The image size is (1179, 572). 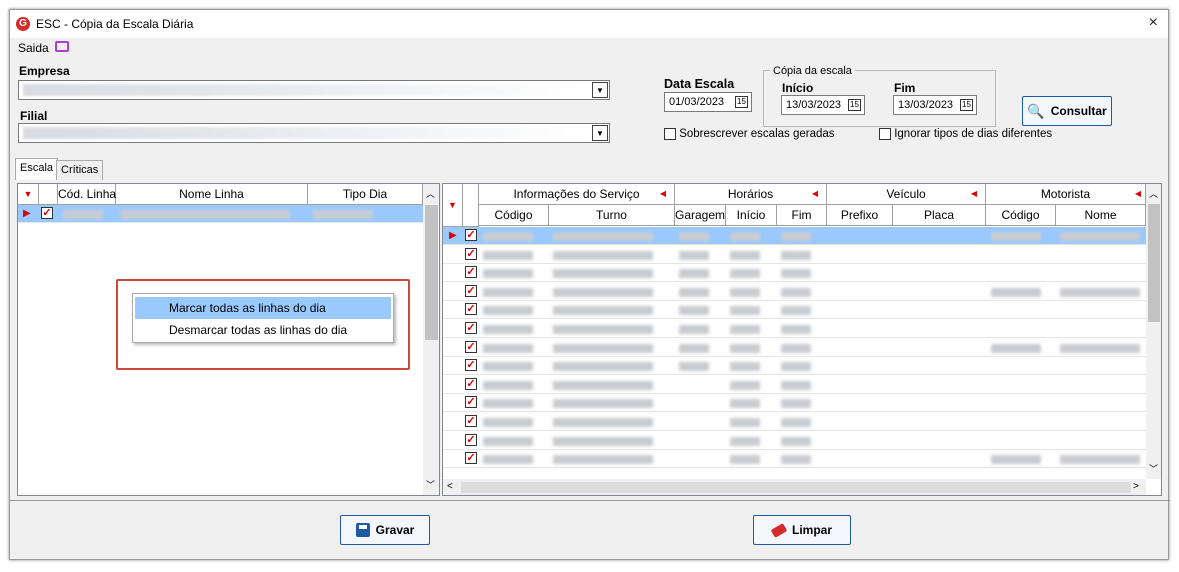 What do you see at coordinates (814, 105) in the screenshot?
I see `inicio-value: 13/03/2023` at bounding box center [814, 105].